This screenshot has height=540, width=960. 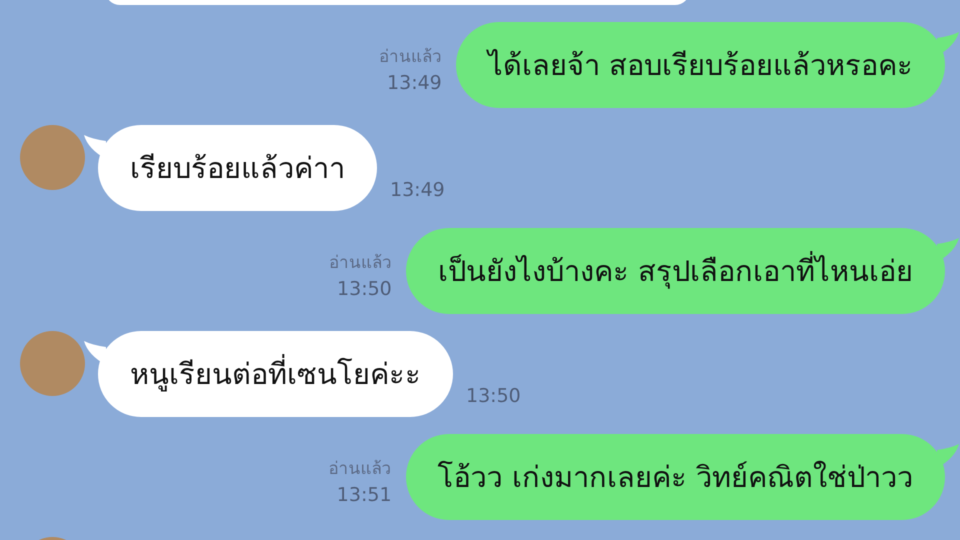 What do you see at coordinates (364, 495) in the screenshot?
I see `message-time: 13:51` at bounding box center [364, 495].